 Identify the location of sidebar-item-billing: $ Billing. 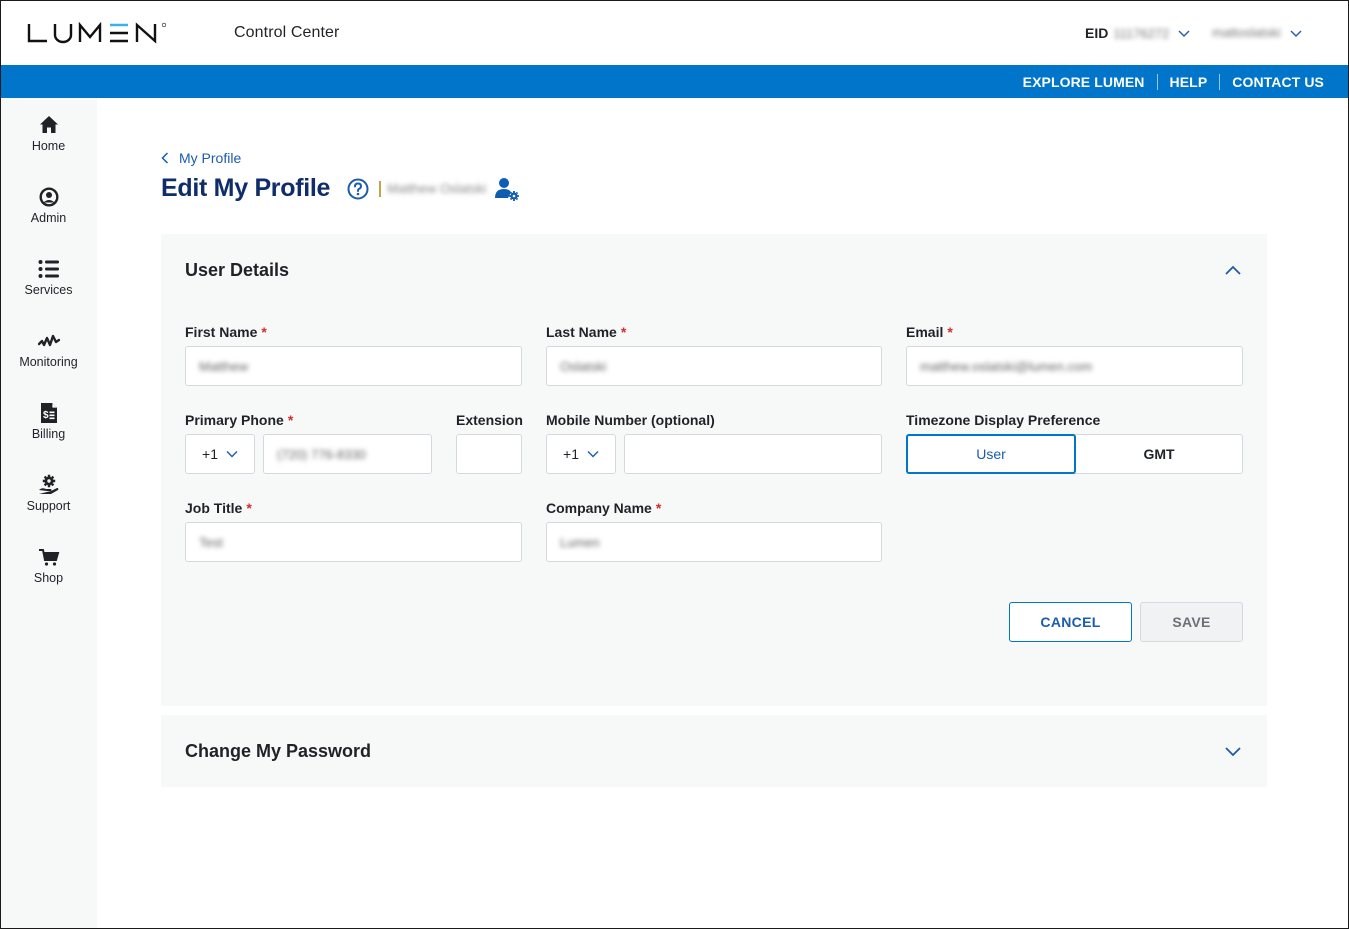
(48, 431).